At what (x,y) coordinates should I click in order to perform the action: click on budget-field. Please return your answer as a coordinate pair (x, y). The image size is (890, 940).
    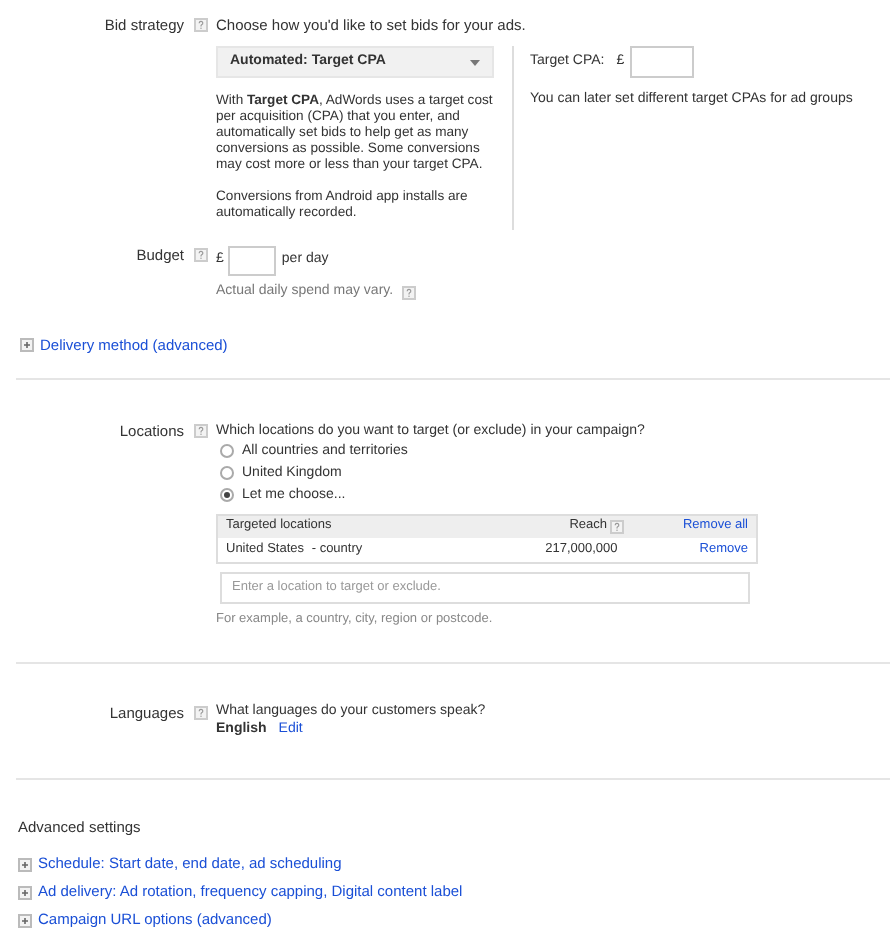
    Looking at the image, I should click on (251, 261).